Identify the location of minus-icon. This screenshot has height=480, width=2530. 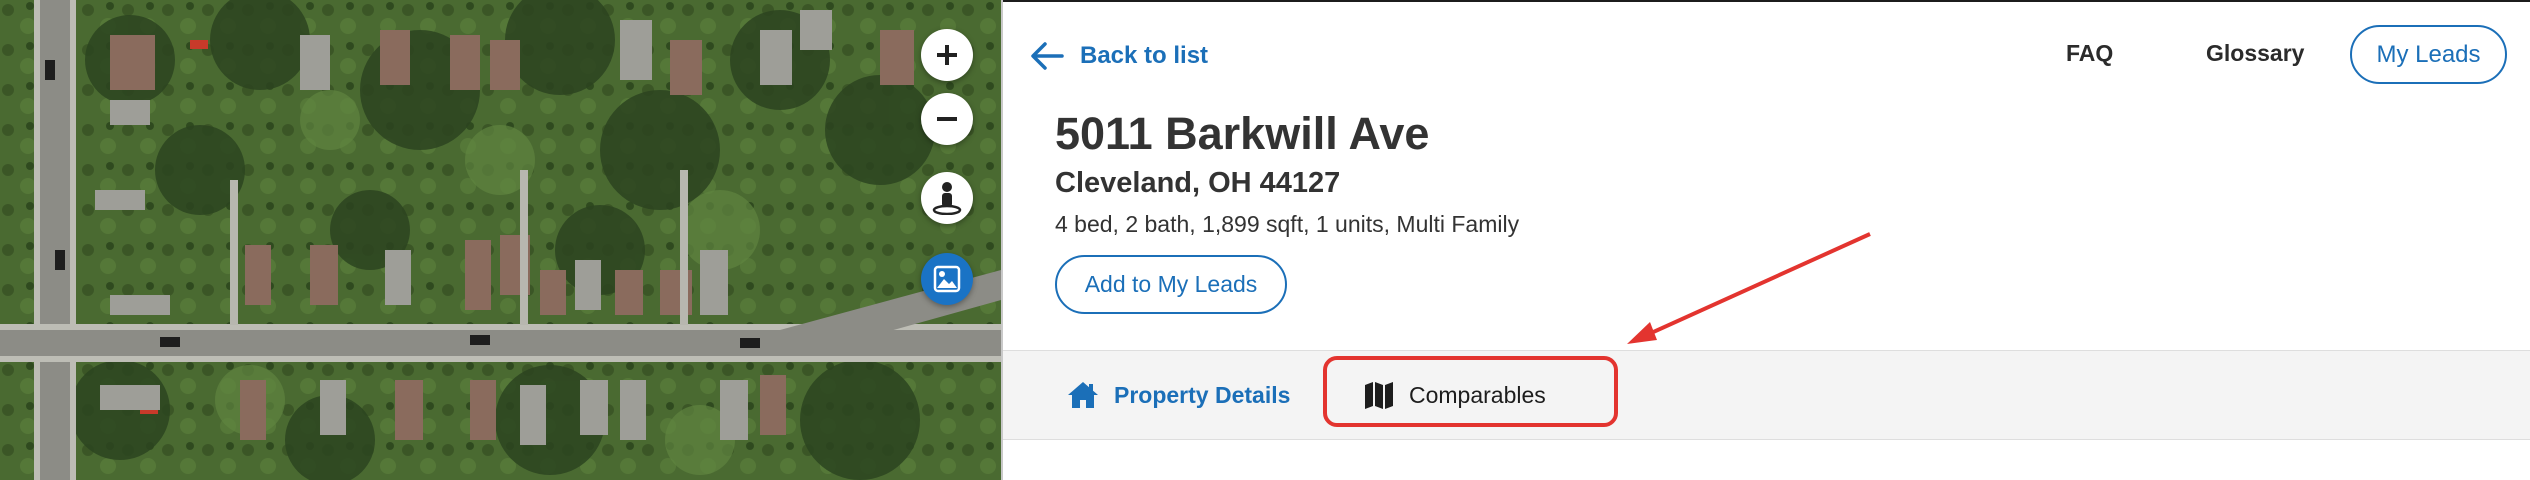
(947, 119).